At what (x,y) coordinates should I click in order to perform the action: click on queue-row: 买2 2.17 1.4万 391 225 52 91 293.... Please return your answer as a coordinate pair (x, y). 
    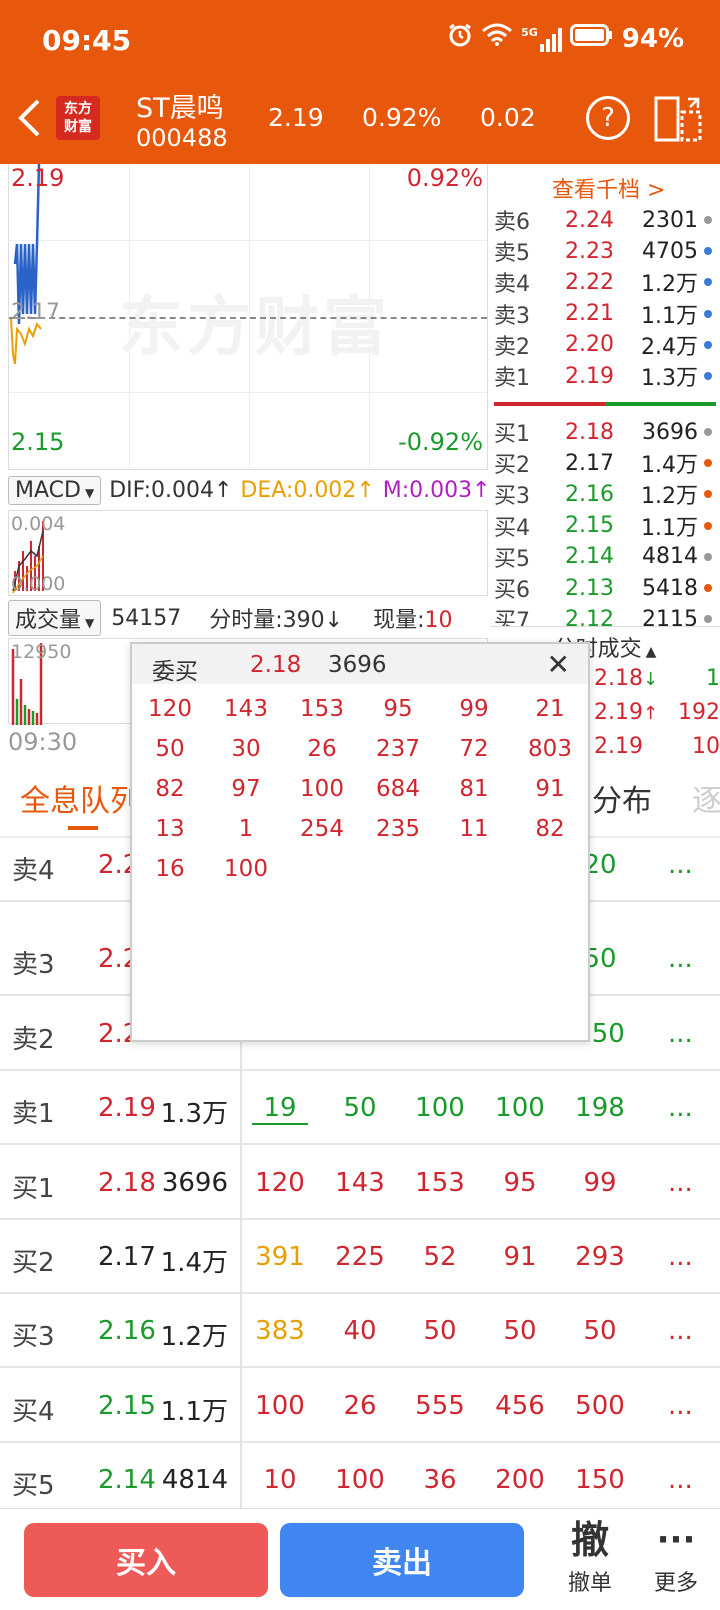
    Looking at the image, I should click on (360, 1257).